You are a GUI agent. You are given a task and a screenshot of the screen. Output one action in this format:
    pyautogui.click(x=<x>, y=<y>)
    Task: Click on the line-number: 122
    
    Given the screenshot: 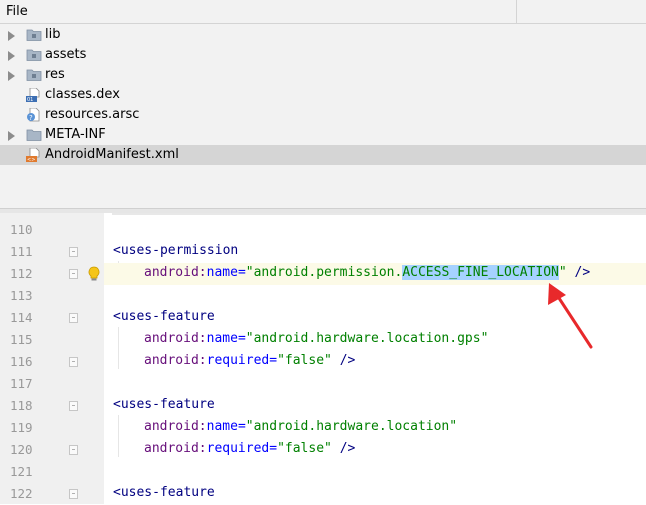 What is the action you would take?
    pyautogui.click(x=21, y=493)
    